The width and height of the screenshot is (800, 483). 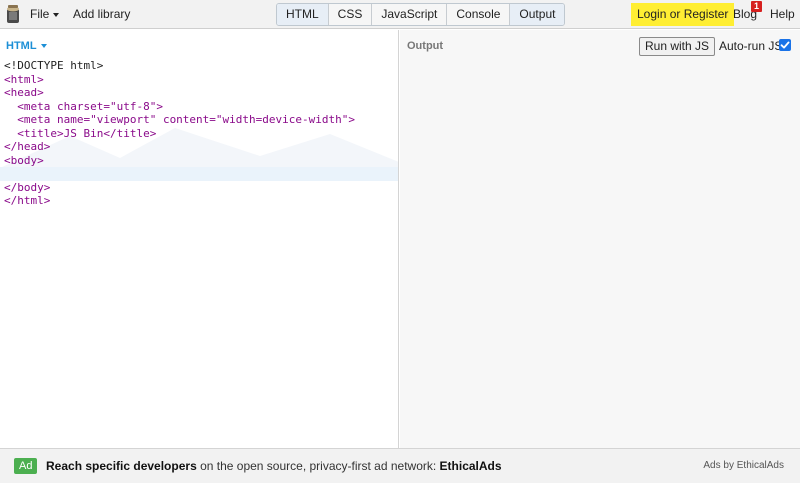 I want to click on file-menu: File, so click(x=45, y=14).